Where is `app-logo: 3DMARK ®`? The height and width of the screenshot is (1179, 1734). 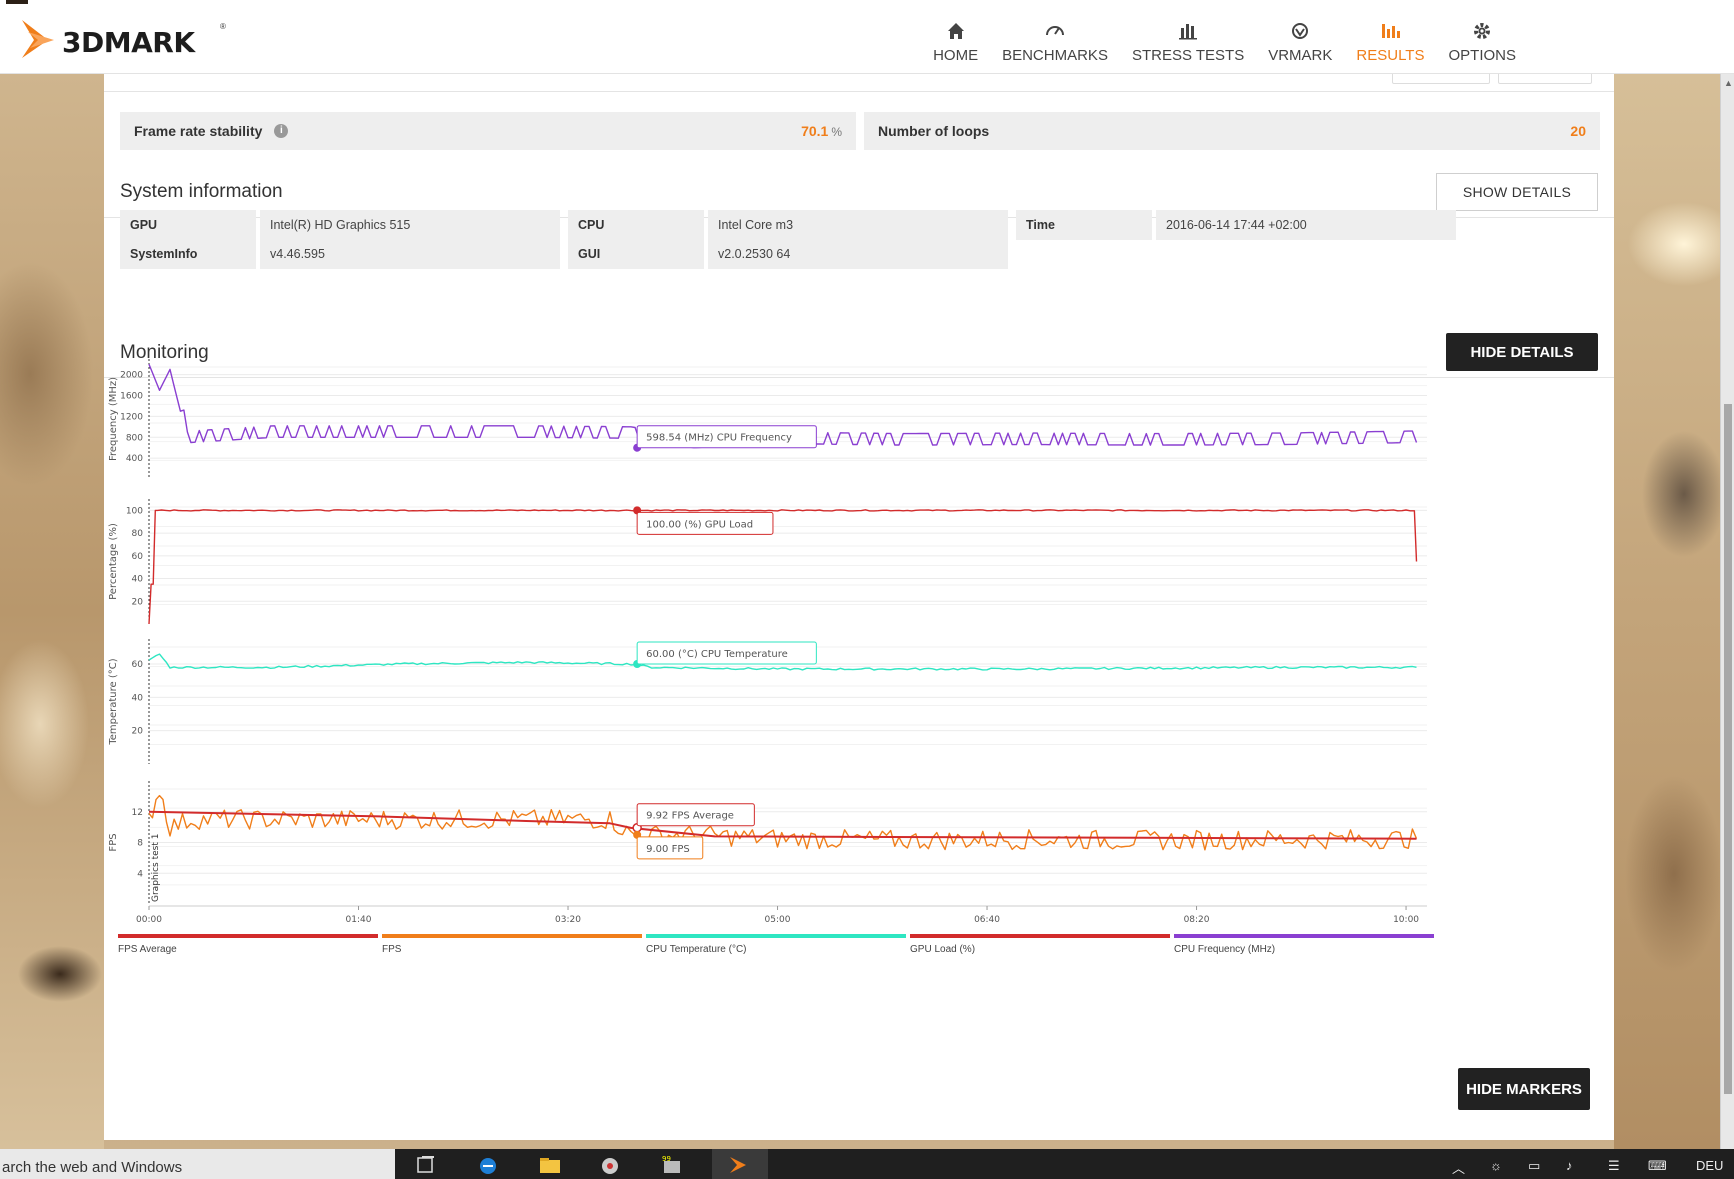
app-logo: 3DMARK ® is located at coordinates (128, 39).